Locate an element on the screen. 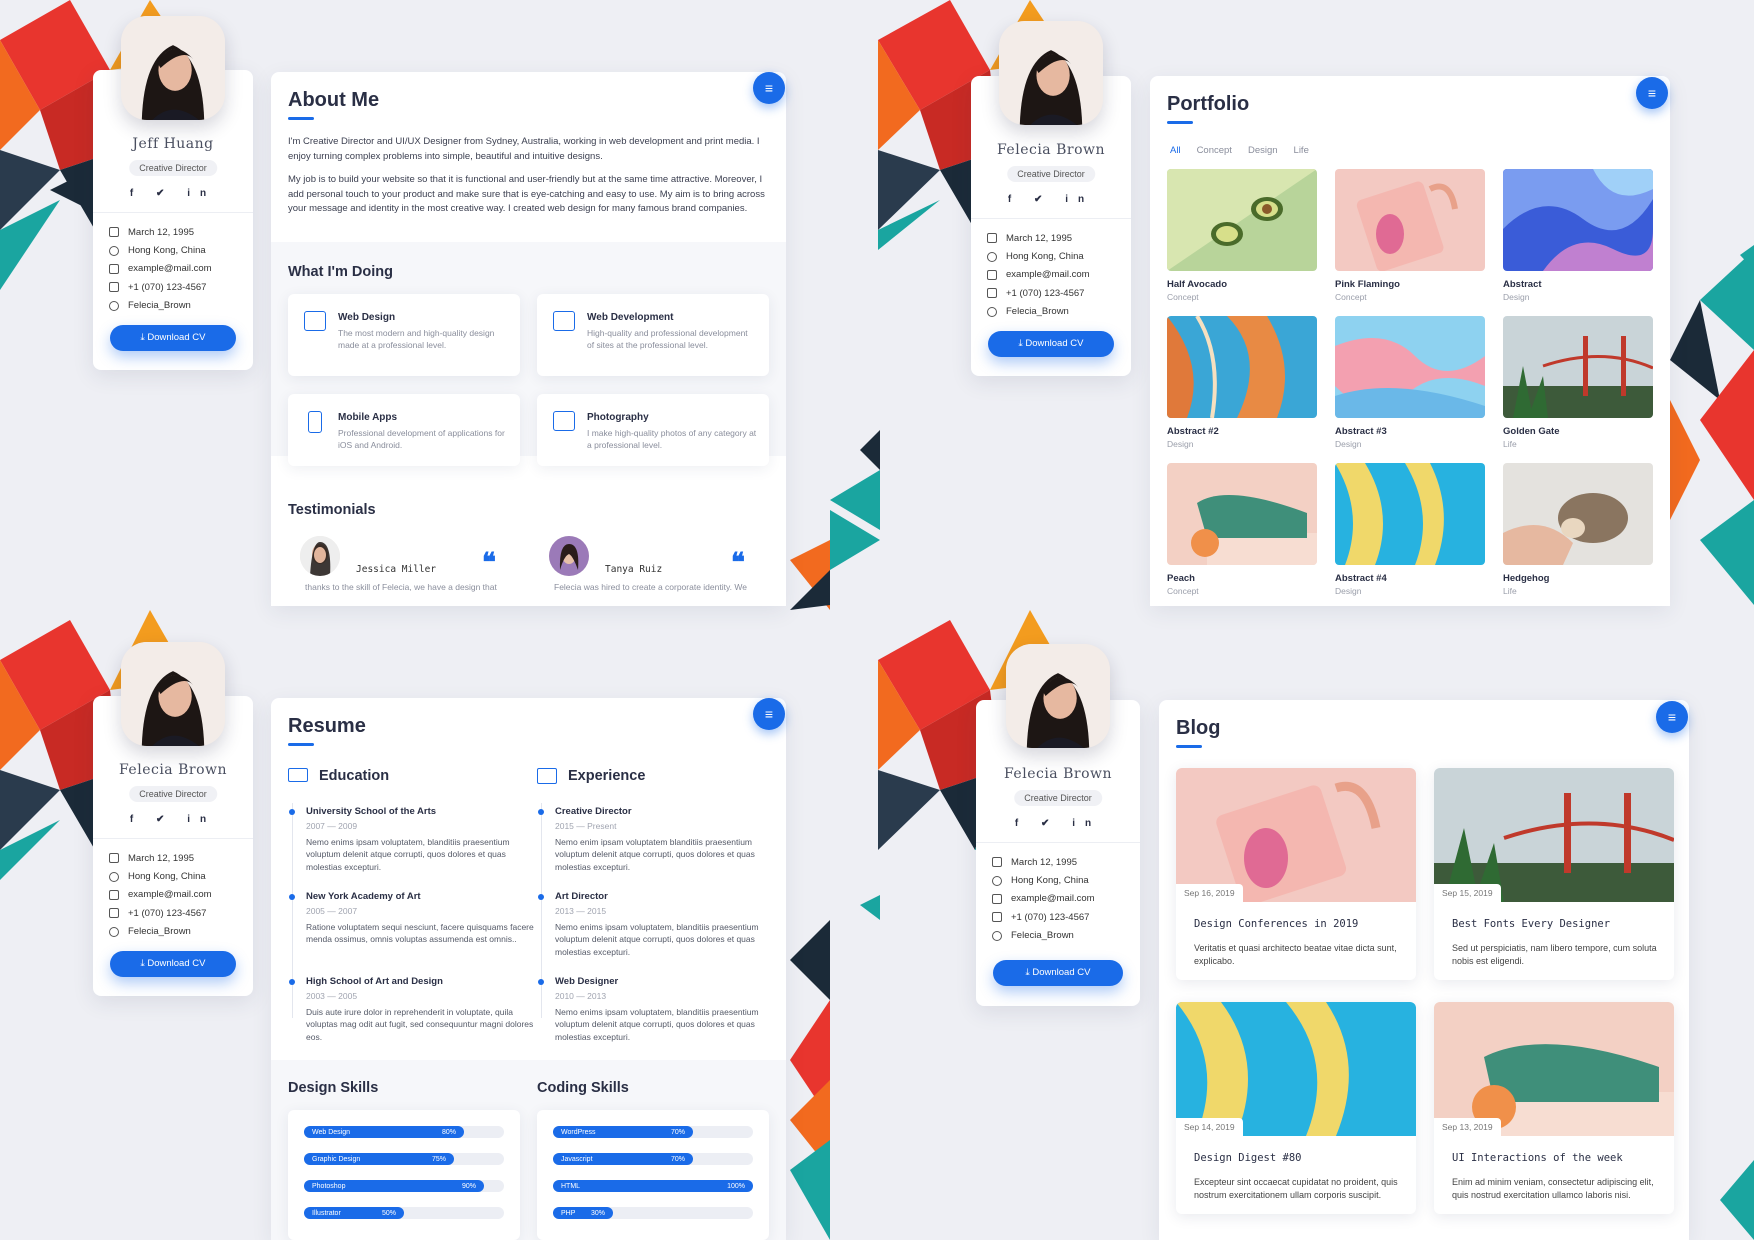 The width and height of the screenshot is (1754, 1240). skype-icon is located at coordinates (114, 931).